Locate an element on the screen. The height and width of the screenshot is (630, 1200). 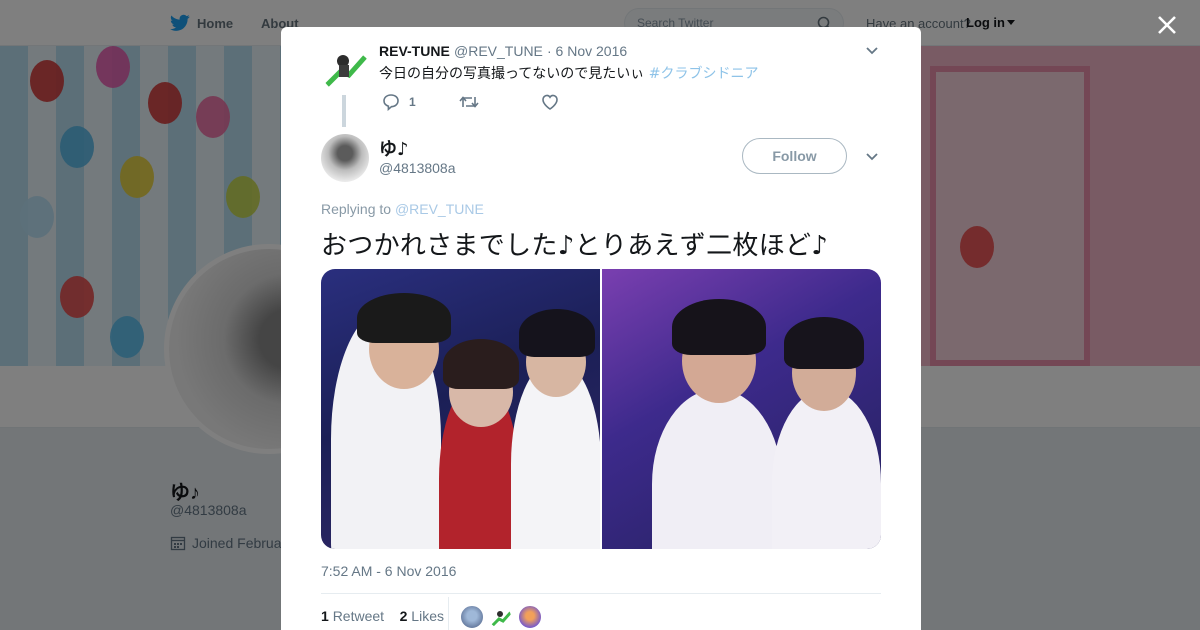
author-handle: @4813808a is located at coordinates (417, 168).